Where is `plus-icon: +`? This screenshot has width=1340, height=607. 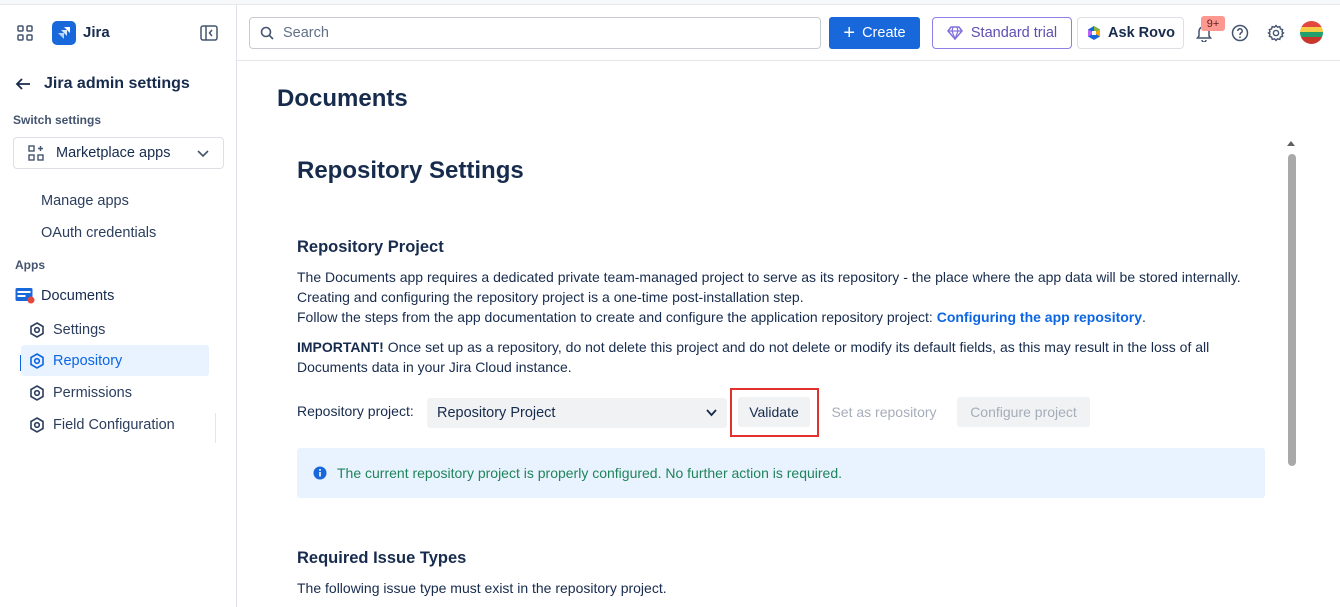 plus-icon: + is located at coordinates (849, 33).